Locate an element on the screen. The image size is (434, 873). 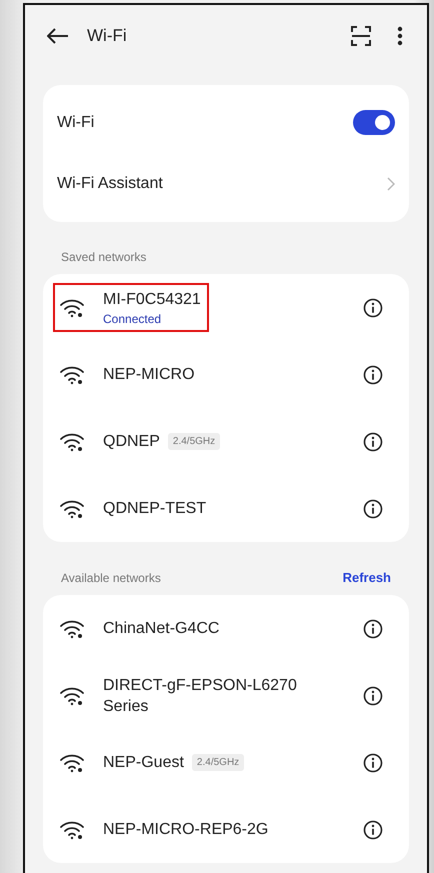
network-name: NEP-MICRO-REP6-2G is located at coordinates (185, 830).